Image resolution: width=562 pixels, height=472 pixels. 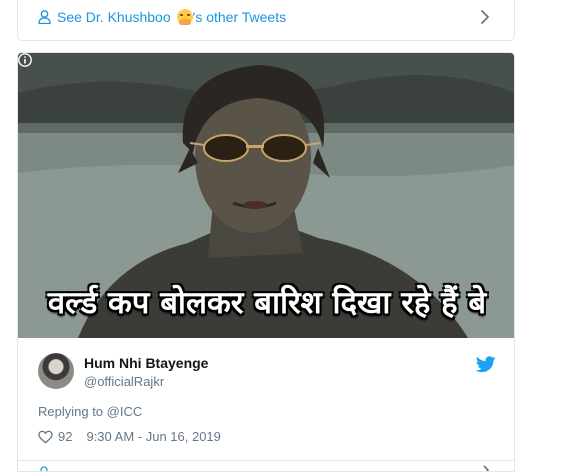 What do you see at coordinates (239, 17) in the screenshot?
I see `see-other-suffix: 's other Tweets` at bounding box center [239, 17].